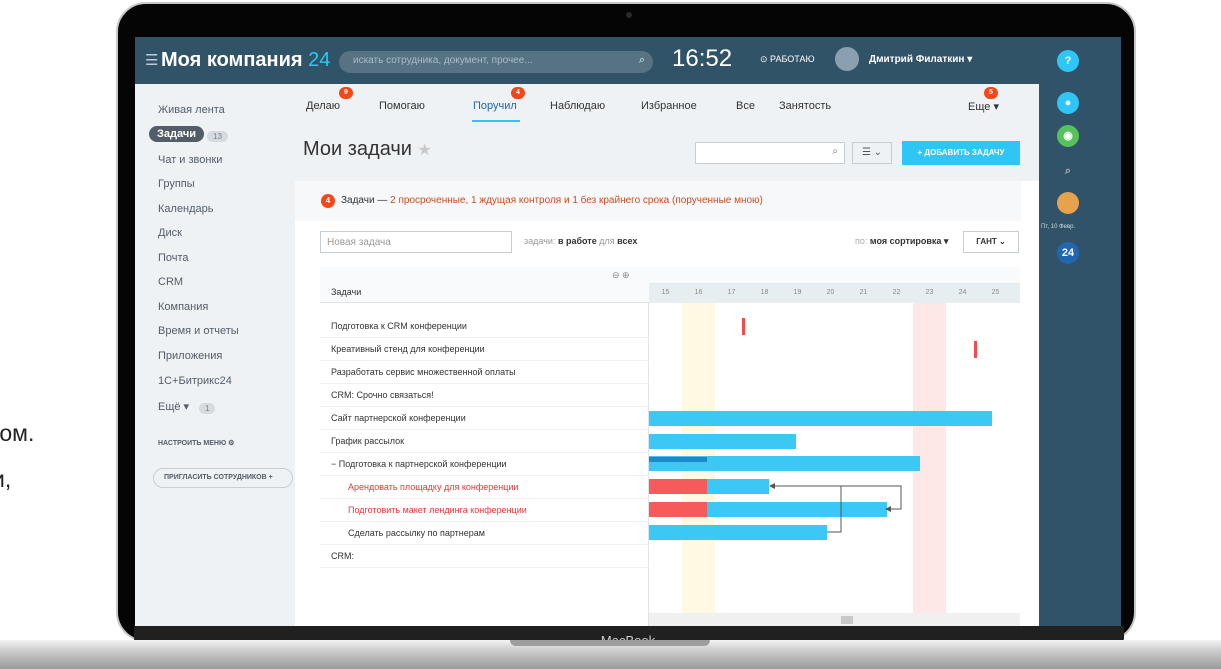 The image size is (1221, 669). What do you see at coordinates (702, 58) in the screenshot?
I see `clock: 16:52` at bounding box center [702, 58].